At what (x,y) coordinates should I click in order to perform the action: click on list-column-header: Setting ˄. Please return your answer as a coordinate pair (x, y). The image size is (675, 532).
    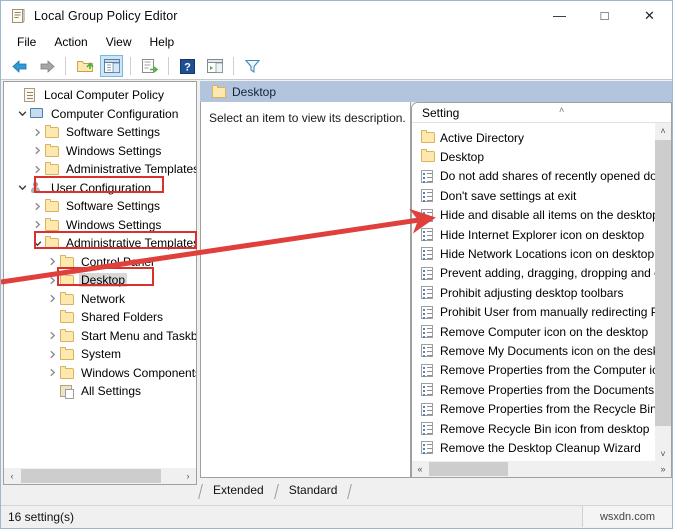
    Looking at the image, I should click on (541, 113).